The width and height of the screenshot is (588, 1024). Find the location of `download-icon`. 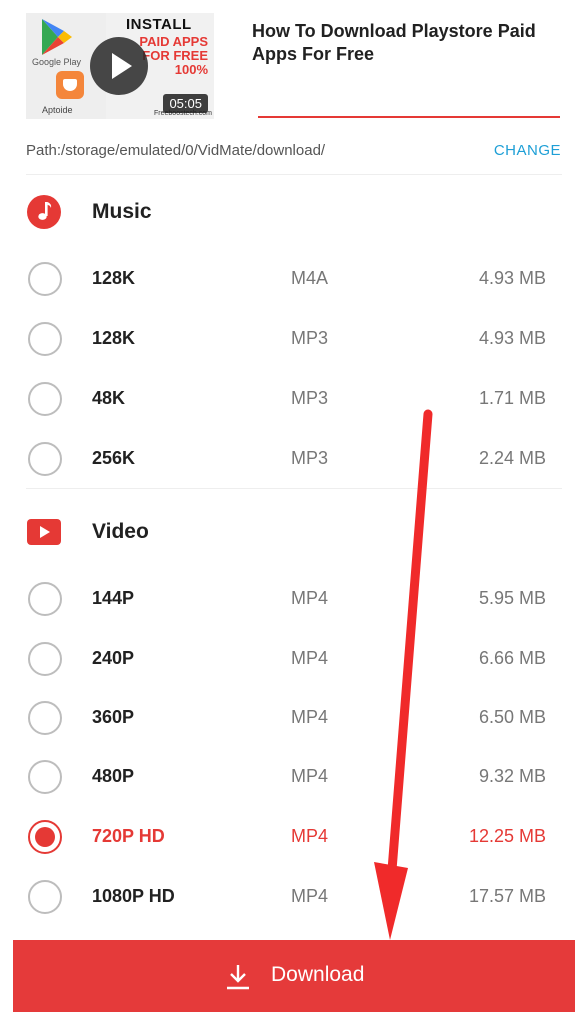

download-icon is located at coordinates (238, 977).